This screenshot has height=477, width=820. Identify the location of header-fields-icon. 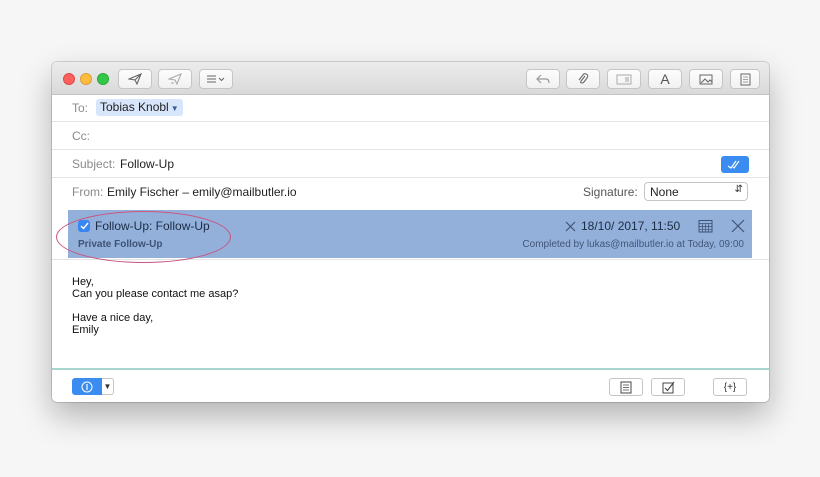
(624, 79).